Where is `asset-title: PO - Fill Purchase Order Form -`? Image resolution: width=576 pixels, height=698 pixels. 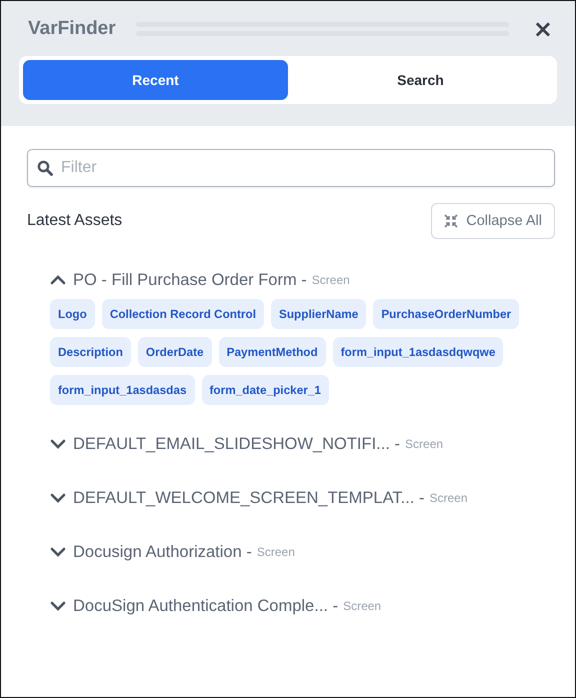
asset-title: PO - Fill Purchase Order Form - is located at coordinates (190, 280).